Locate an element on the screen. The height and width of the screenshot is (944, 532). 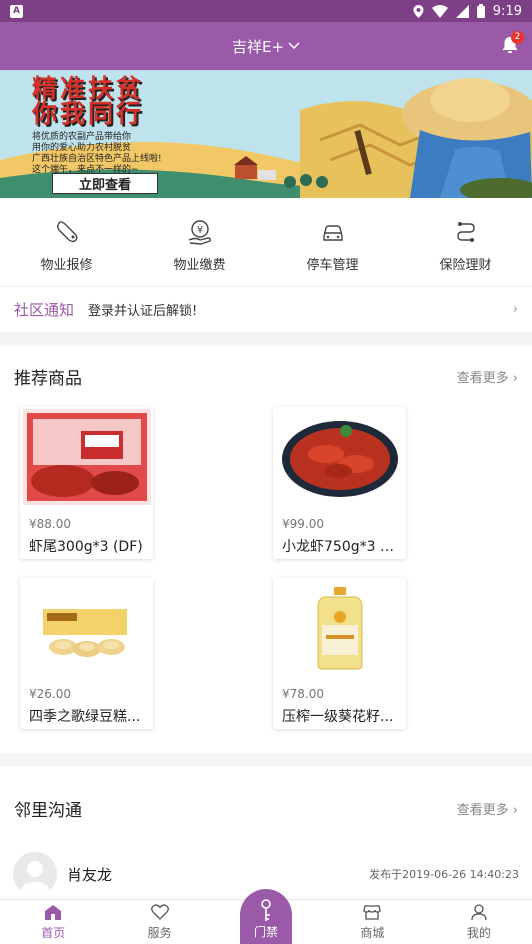
service-label: 停车管理 is located at coordinates (332, 265).